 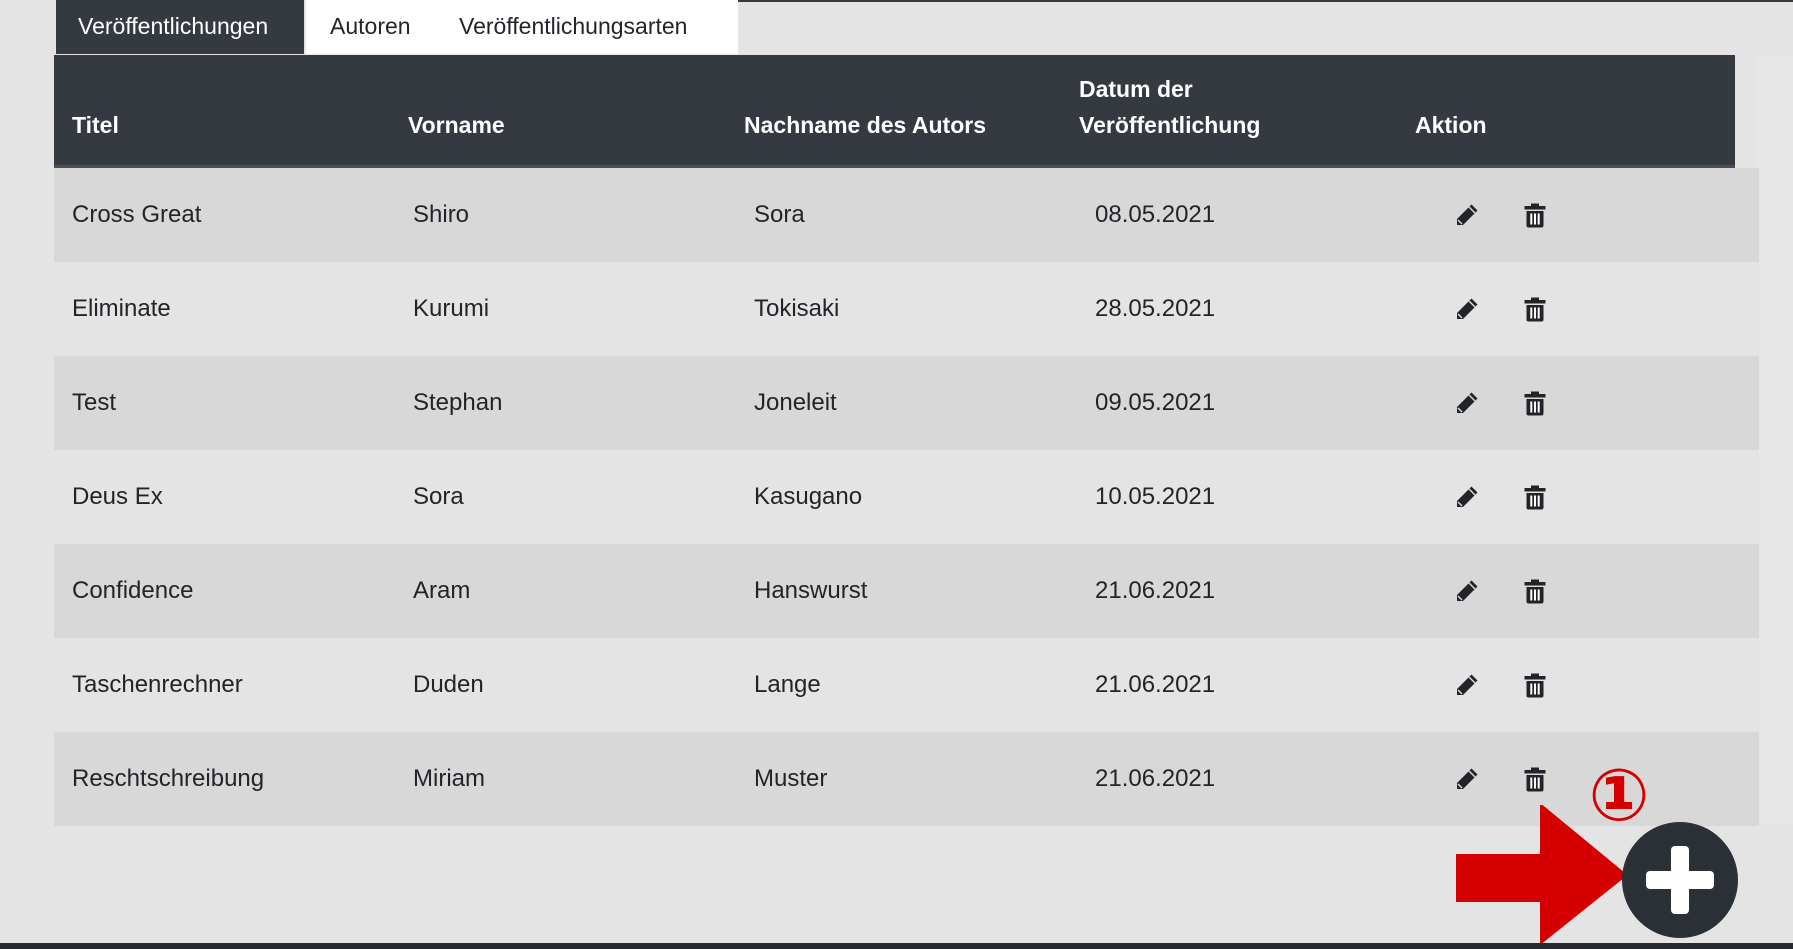 What do you see at coordinates (1263, 1) in the screenshot?
I see `top-divider` at bounding box center [1263, 1].